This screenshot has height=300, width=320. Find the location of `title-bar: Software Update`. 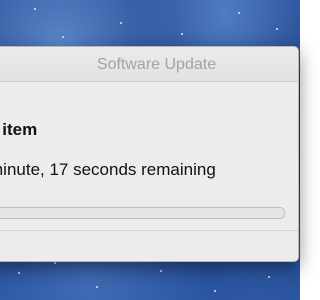

title-bar: Software Update is located at coordinates (149, 64).